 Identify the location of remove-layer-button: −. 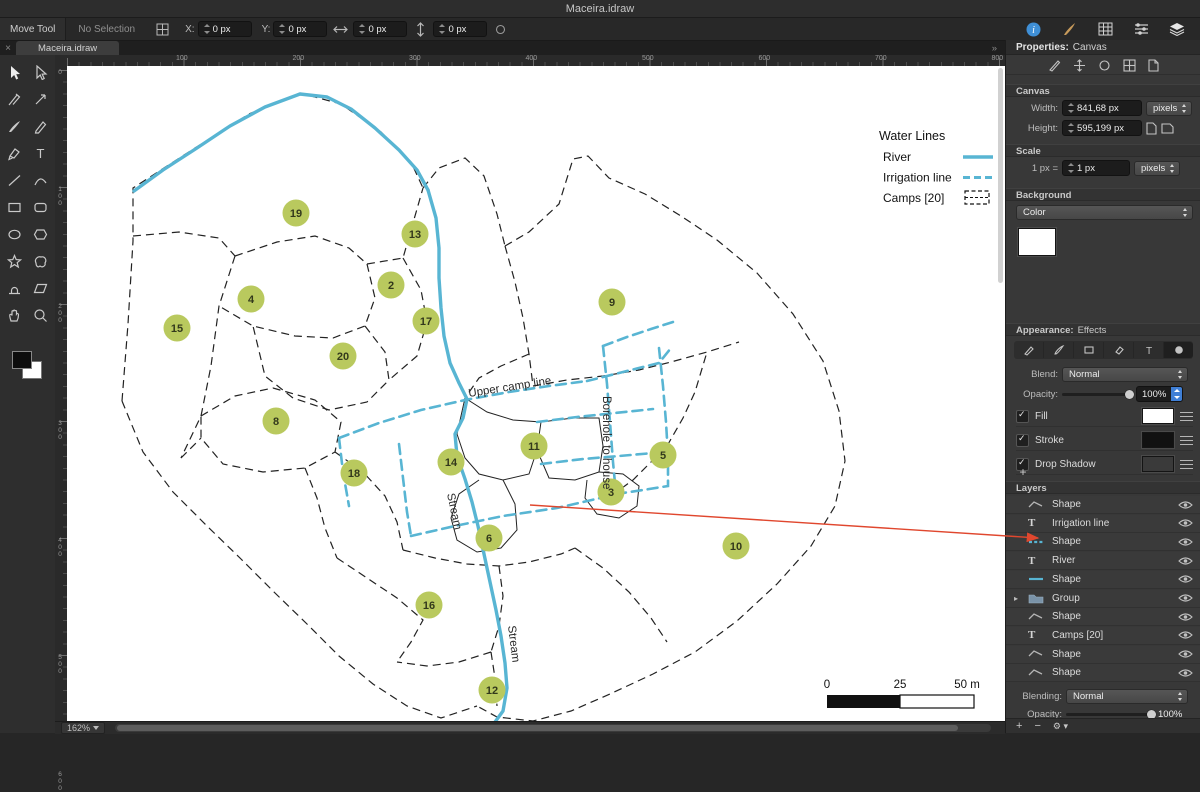
(1037, 726).